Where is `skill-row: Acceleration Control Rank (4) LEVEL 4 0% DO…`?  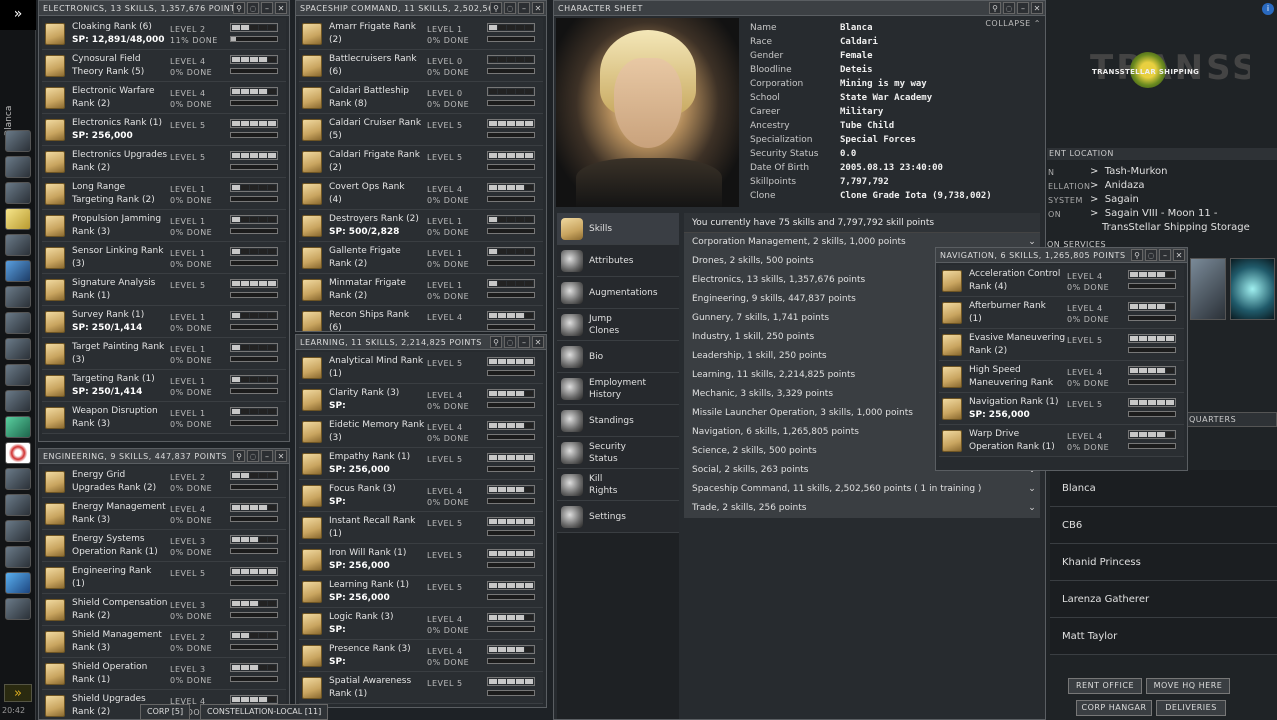 skill-row: Acceleration Control Rank (4) LEVEL 4 0% DO… is located at coordinates (1061, 281).